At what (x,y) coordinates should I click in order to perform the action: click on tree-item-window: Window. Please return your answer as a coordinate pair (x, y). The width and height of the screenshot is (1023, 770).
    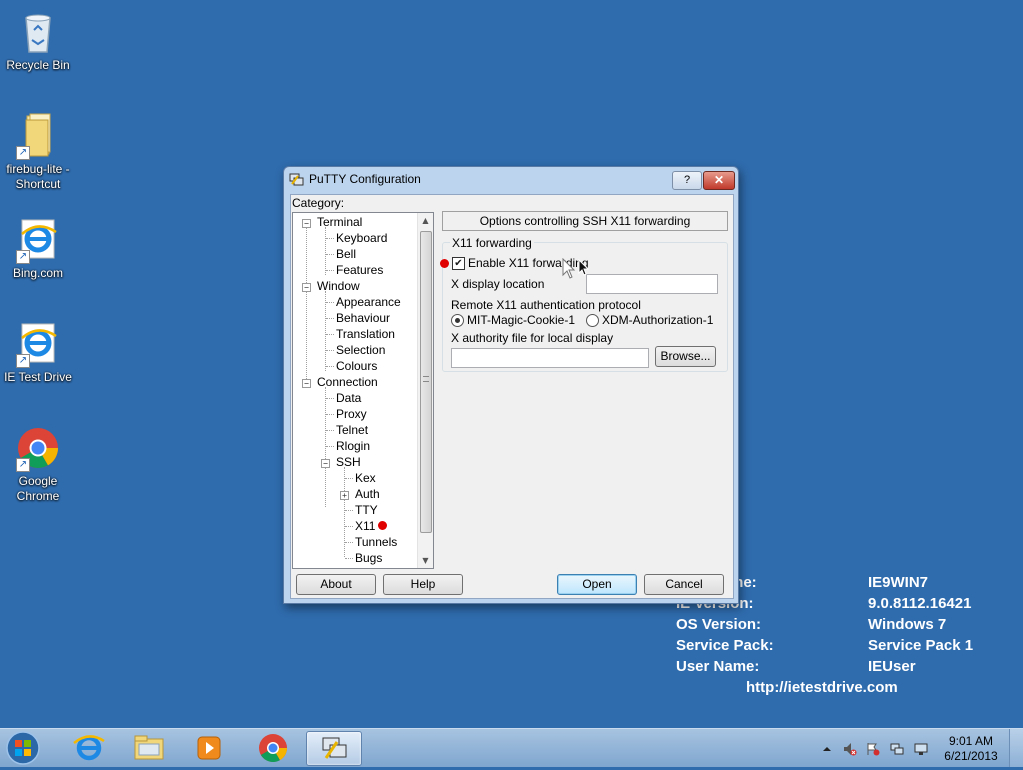
    Looking at the image, I should click on (338, 286).